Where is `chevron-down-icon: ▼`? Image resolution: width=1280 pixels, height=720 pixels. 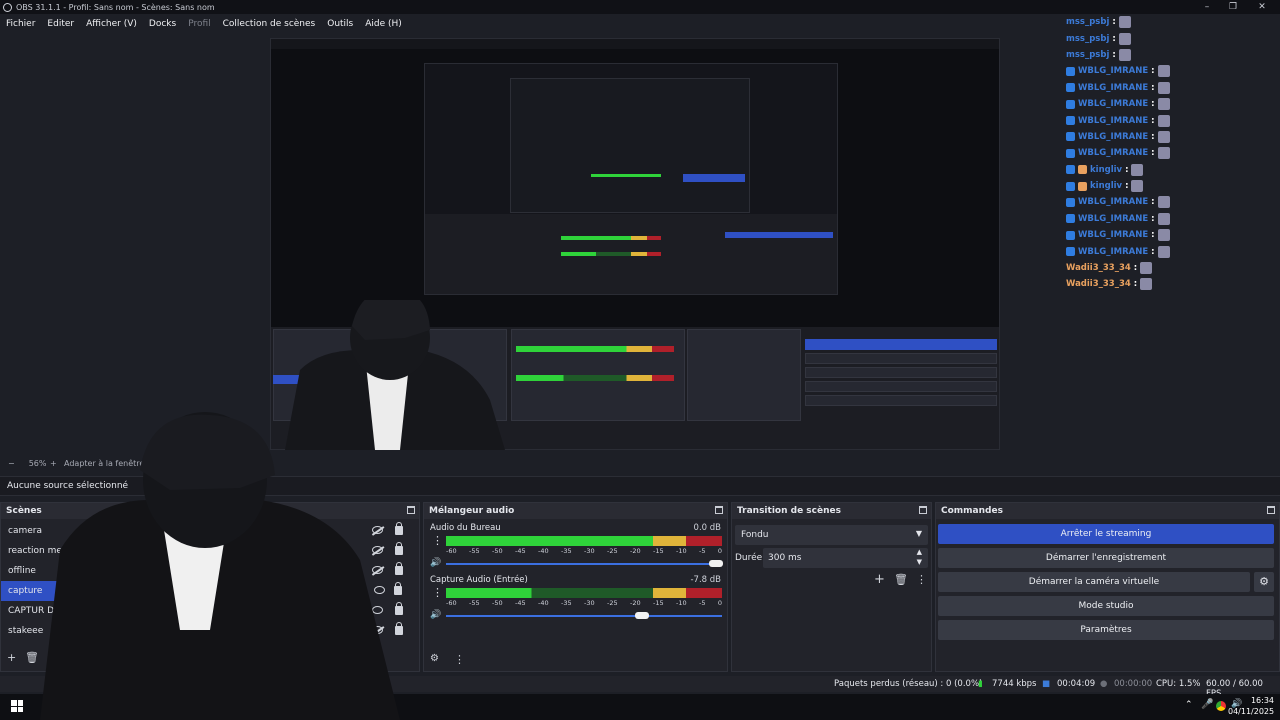
chevron-down-icon: ▼ is located at coordinates (918, 533).